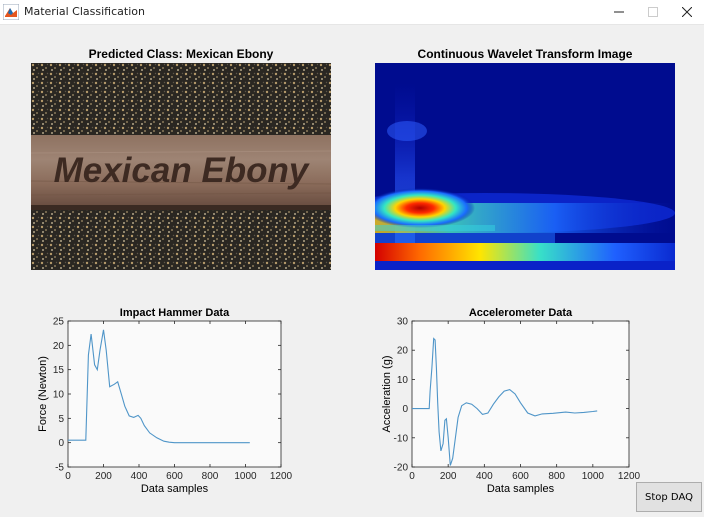 The image size is (704, 517). Describe the element at coordinates (59, 322) in the screenshot. I see `y-tick-label: 25` at that location.